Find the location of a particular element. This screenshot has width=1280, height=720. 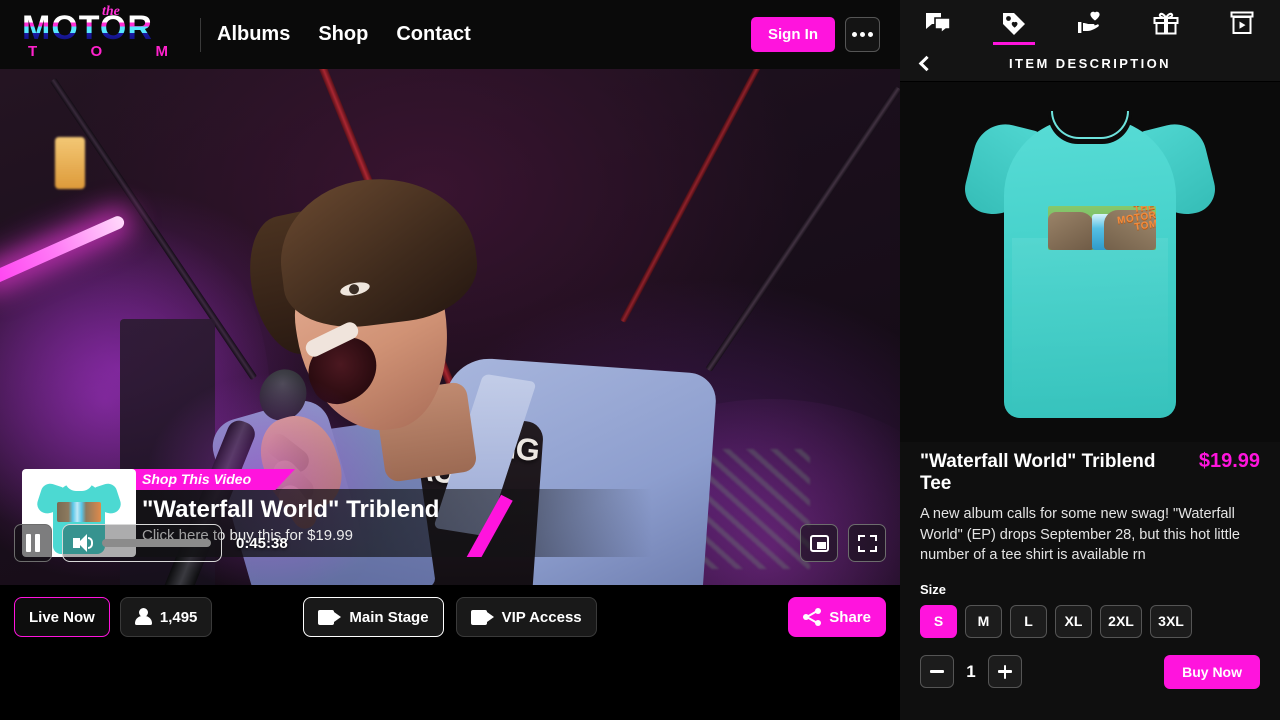

video-clips-icon is located at coordinates (1242, 22).